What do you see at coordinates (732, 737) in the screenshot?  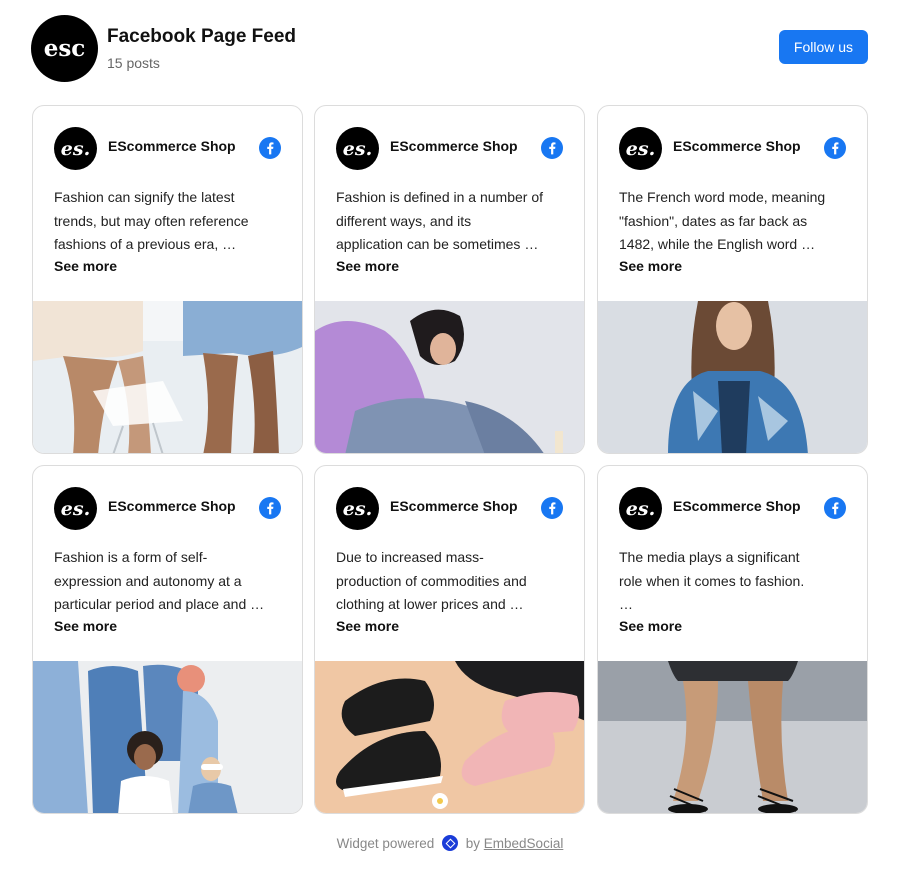 I see `legs-sandals-photo` at bounding box center [732, 737].